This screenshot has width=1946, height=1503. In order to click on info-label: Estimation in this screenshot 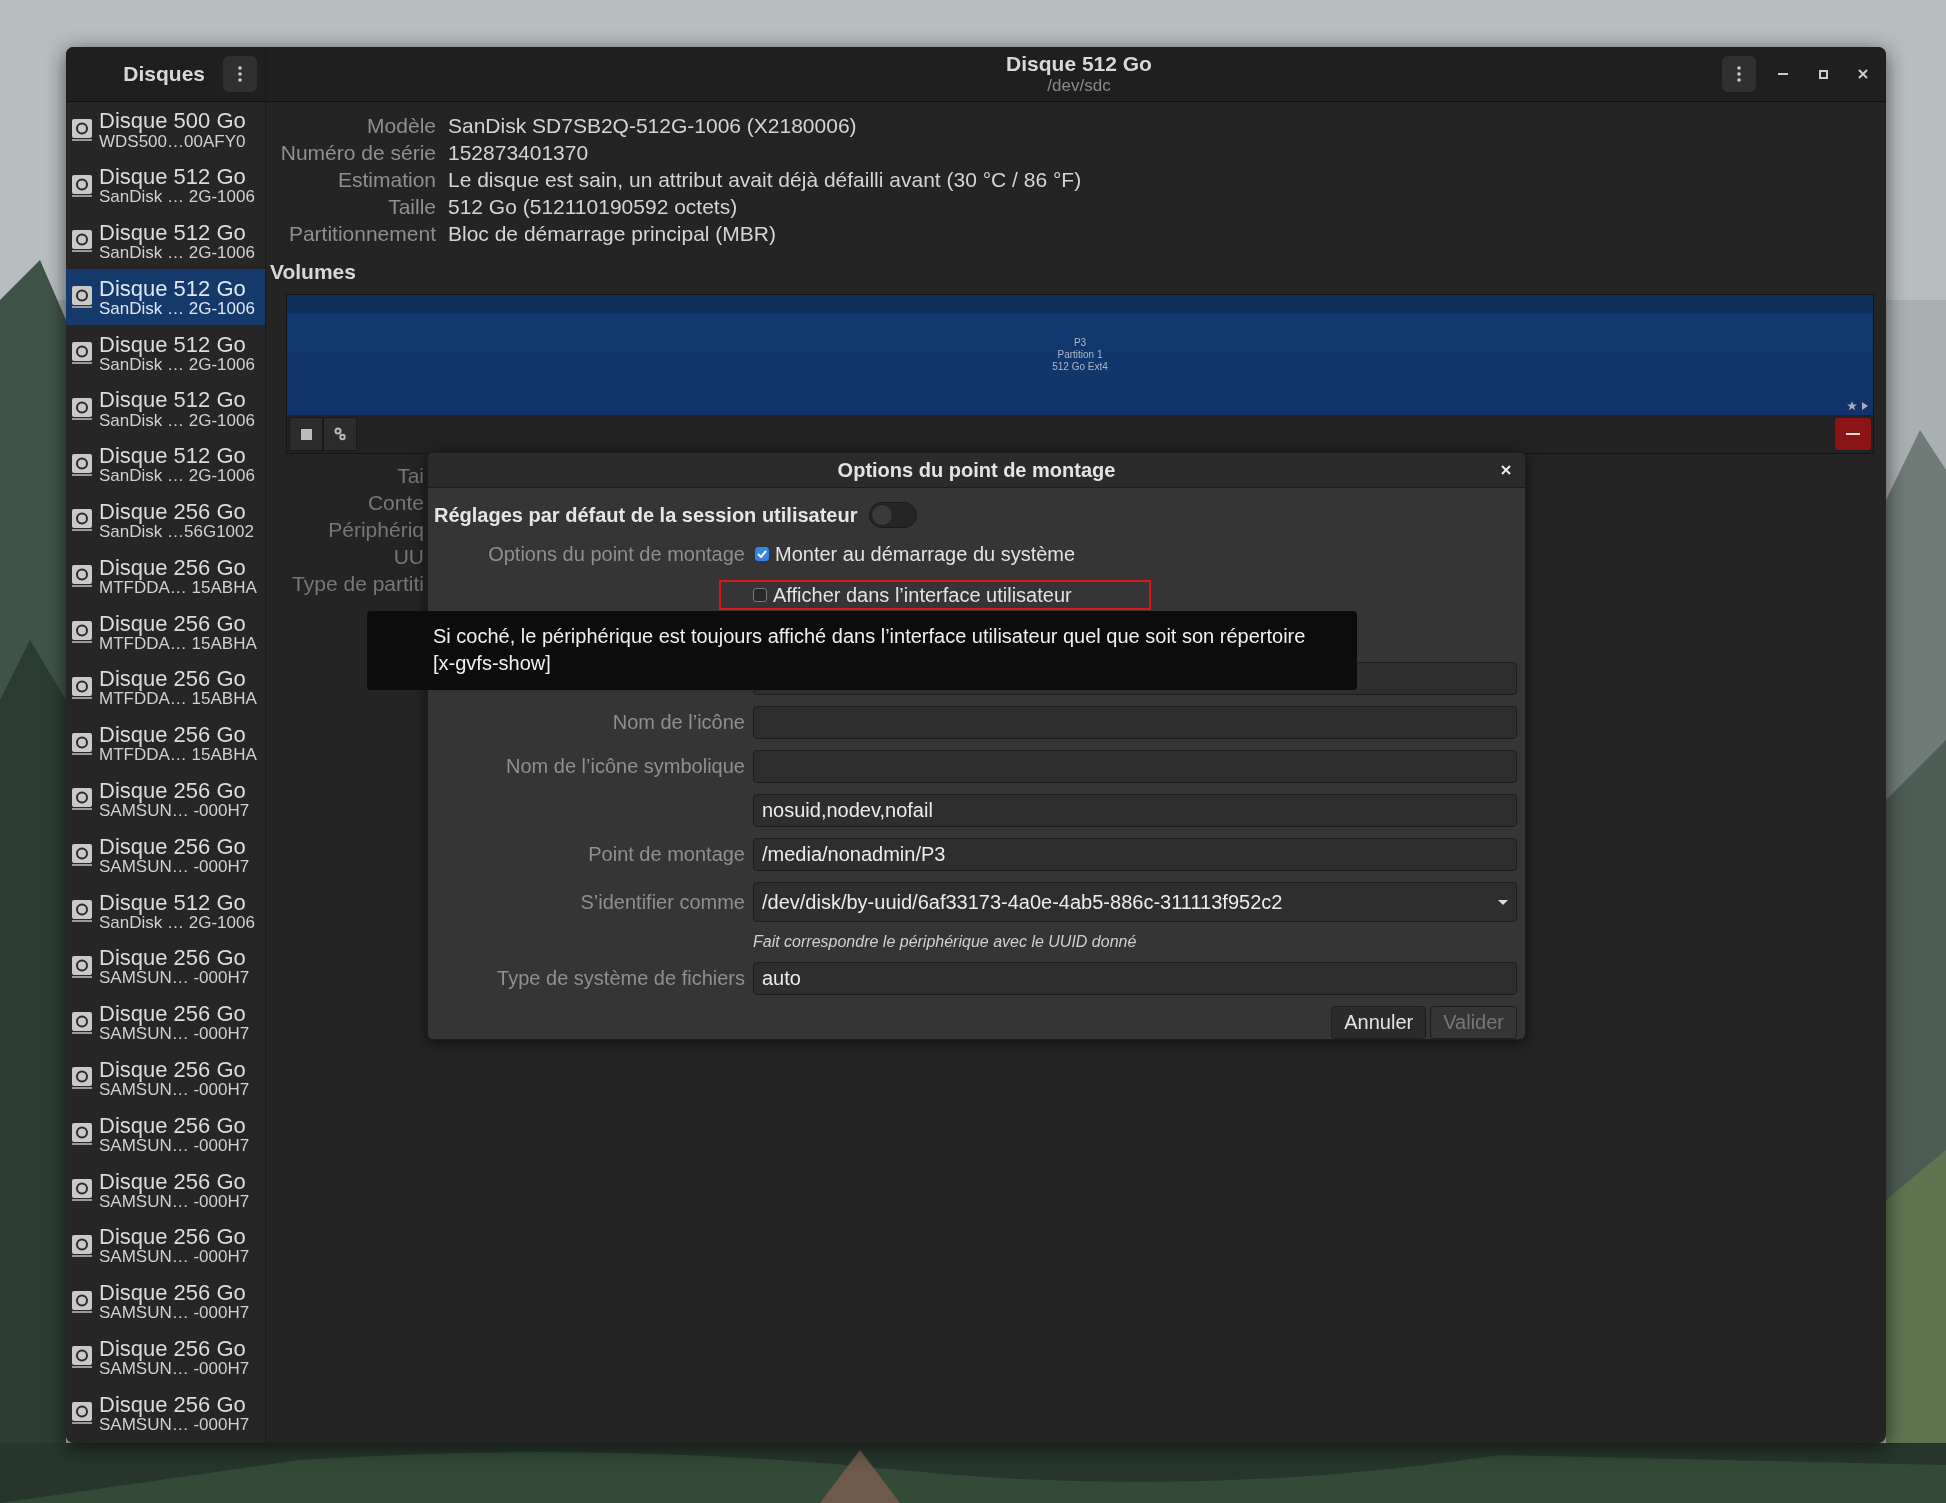, I will do `click(386, 180)`.